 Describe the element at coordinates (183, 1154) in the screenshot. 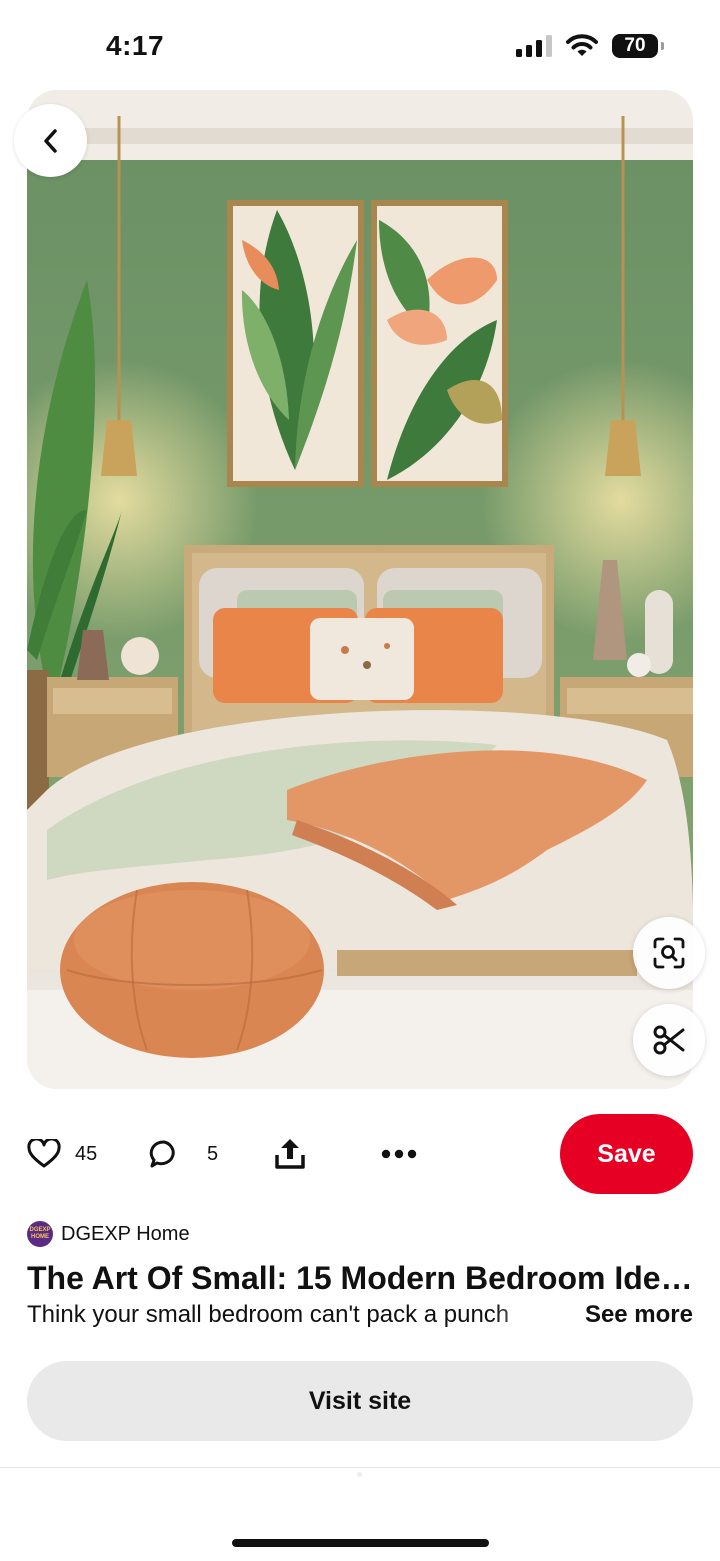

I see `comment-button: 5` at that location.